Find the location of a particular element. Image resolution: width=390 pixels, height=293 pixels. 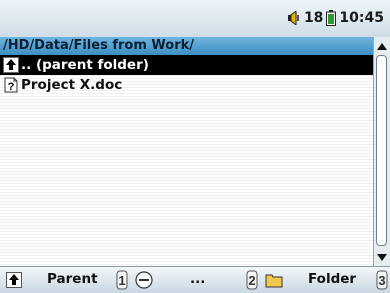

function-key-bar: Parent 1 ... 2 Folder 3 is located at coordinates (195, 279).